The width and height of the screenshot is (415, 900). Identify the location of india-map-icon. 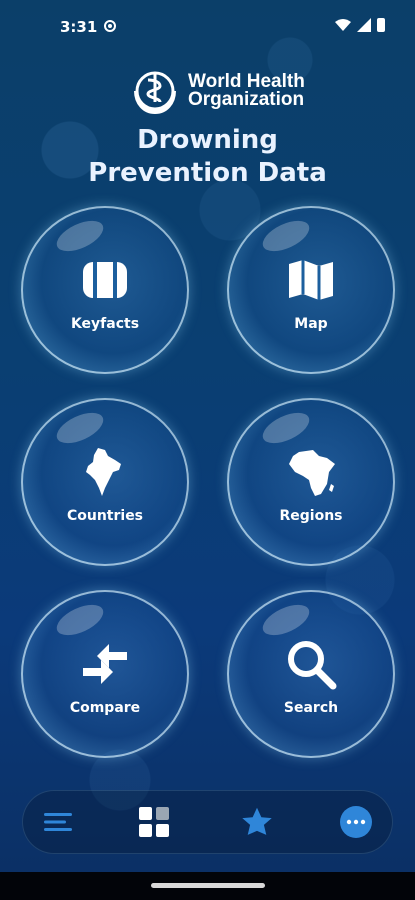
(103, 472).